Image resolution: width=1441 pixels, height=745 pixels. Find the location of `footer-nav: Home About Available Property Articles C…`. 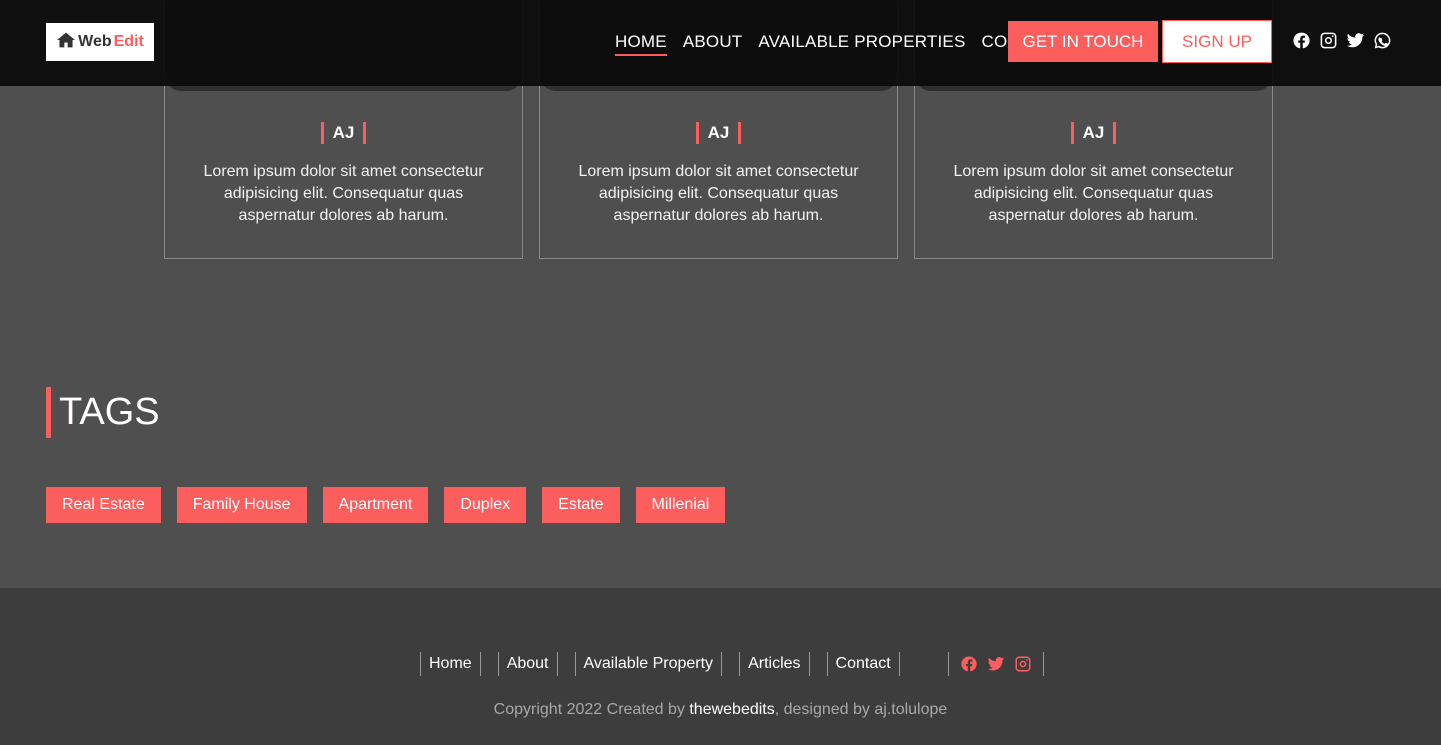

footer-nav: Home About Available Property Articles C… is located at coordinates (732, 664).